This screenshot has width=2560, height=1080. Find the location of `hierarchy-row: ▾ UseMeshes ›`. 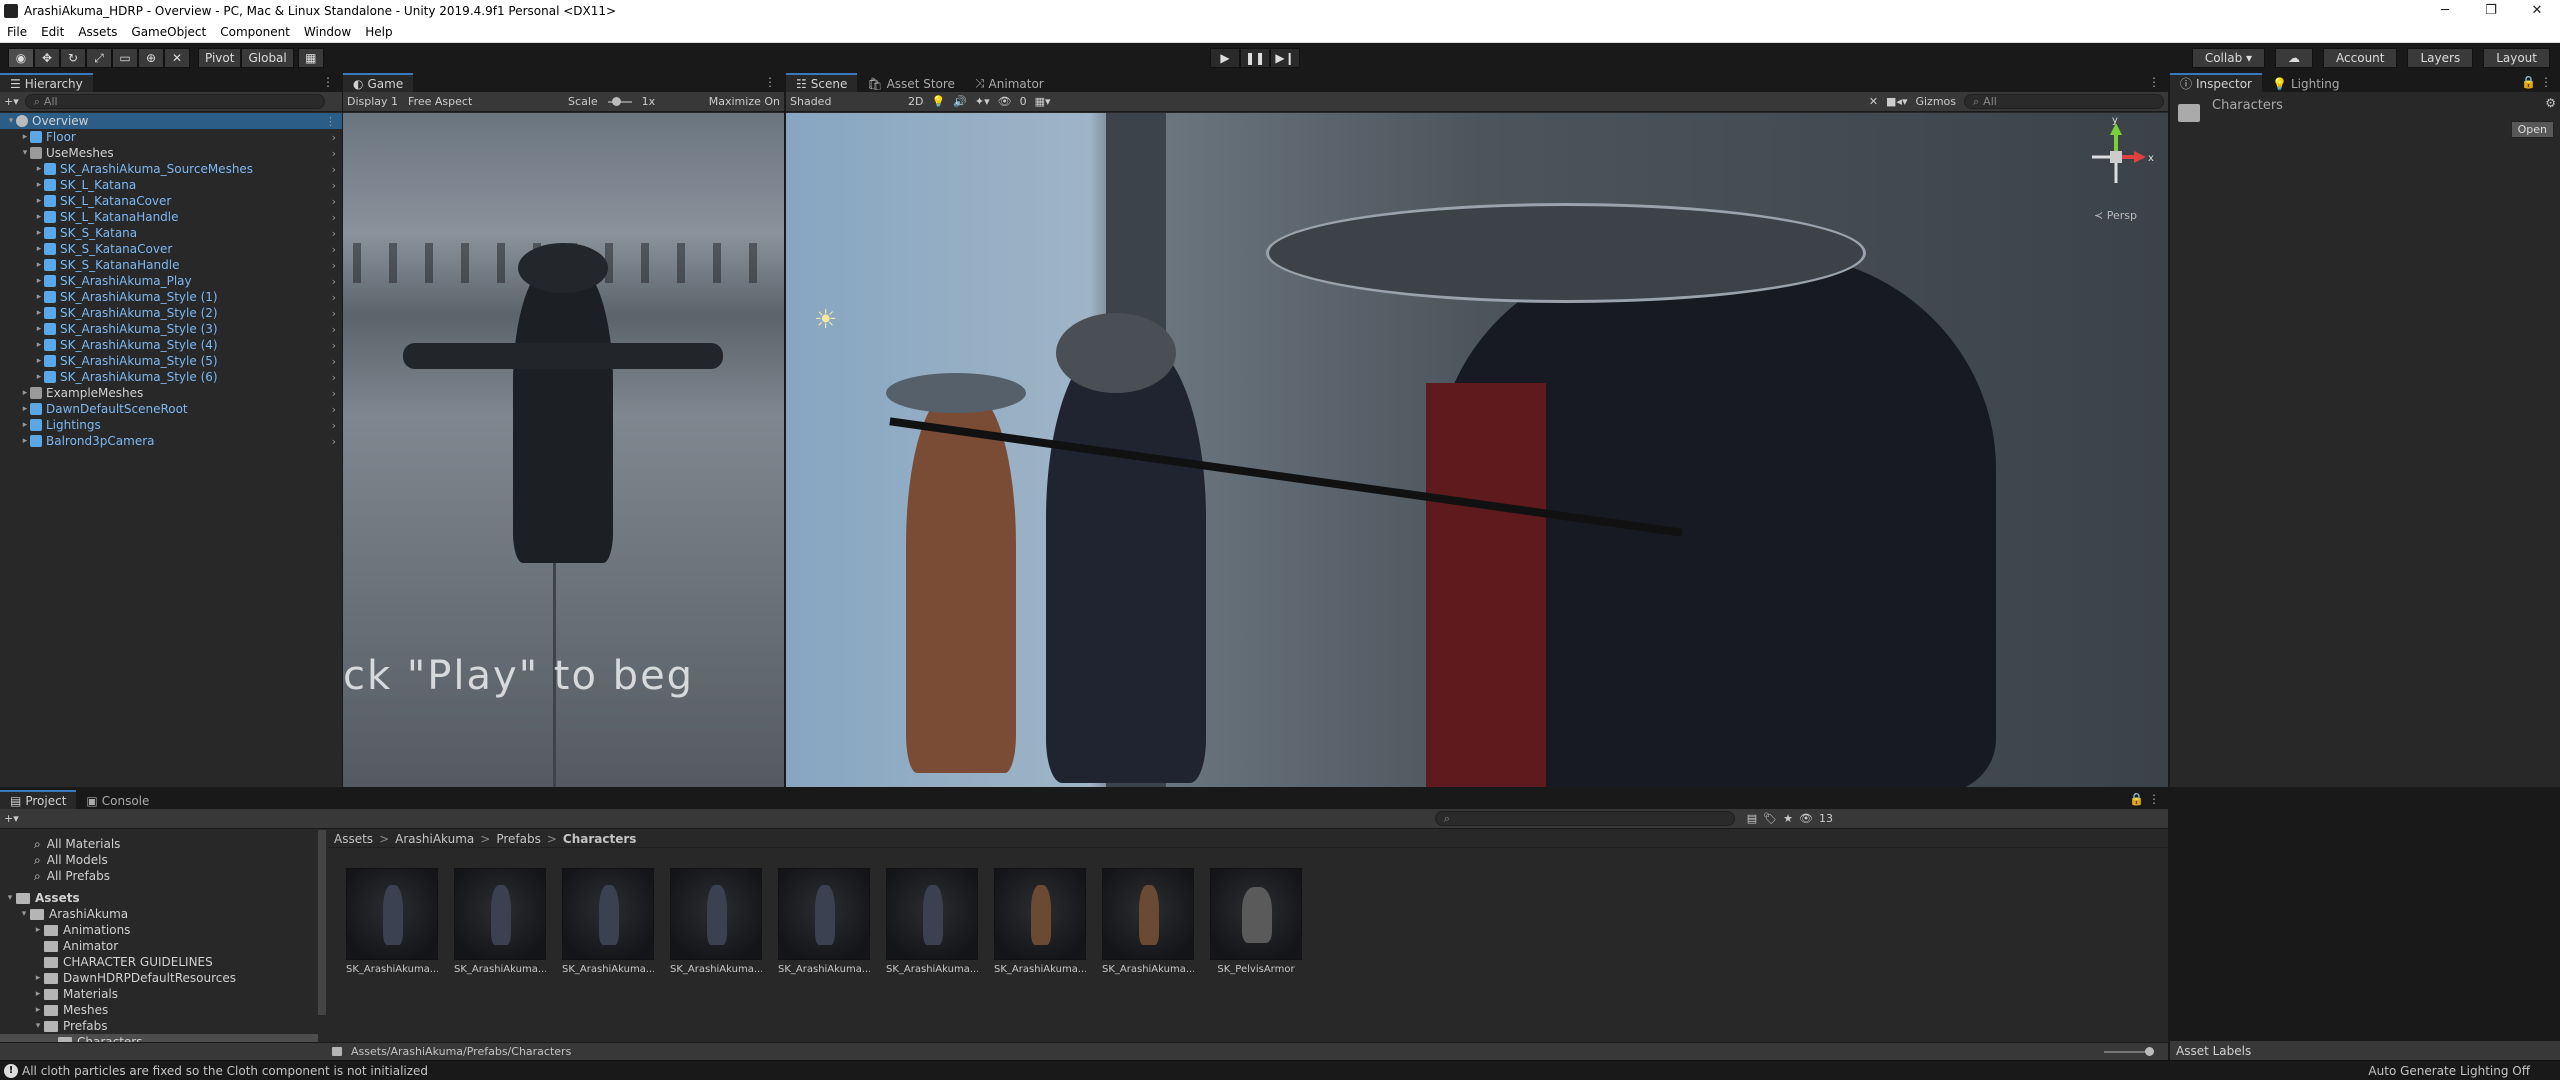

hierarchy-row: ▾ UseMeshes › is located at coordinates (171, 153).